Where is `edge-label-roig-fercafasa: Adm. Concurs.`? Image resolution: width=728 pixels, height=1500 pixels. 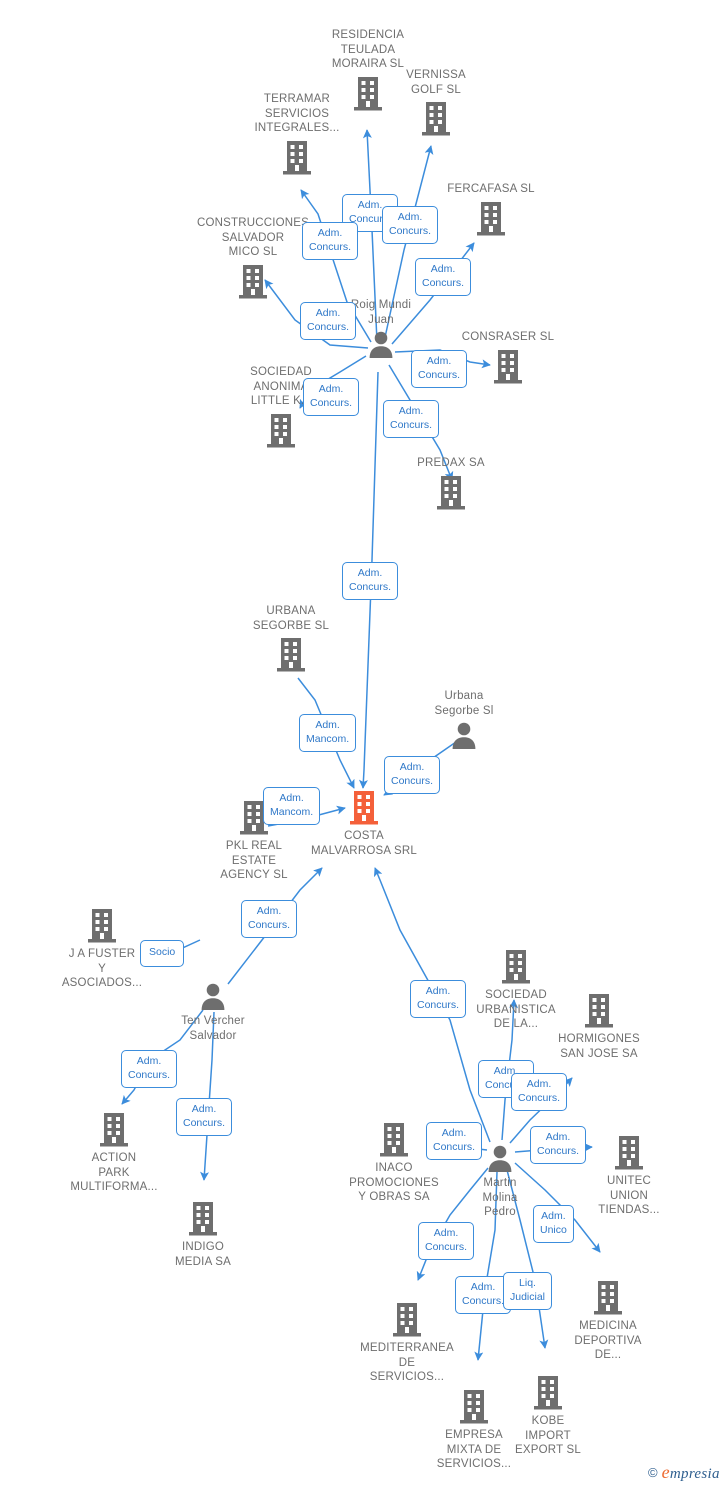 edge-label-roig-fercafasa: Adm. Concurs. is located at coordinates (443, 277).